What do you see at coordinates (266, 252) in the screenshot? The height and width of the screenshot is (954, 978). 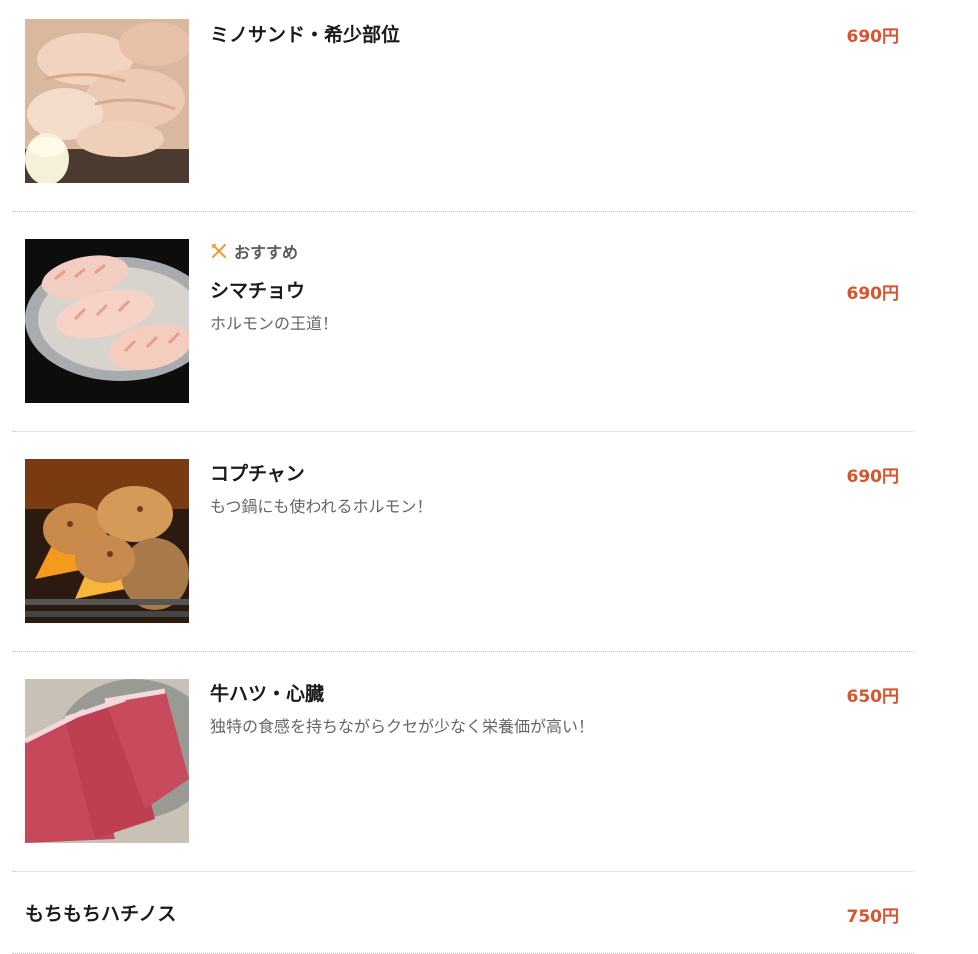 I see `badge-label: おすすめ` at bounding box center [266, 252].